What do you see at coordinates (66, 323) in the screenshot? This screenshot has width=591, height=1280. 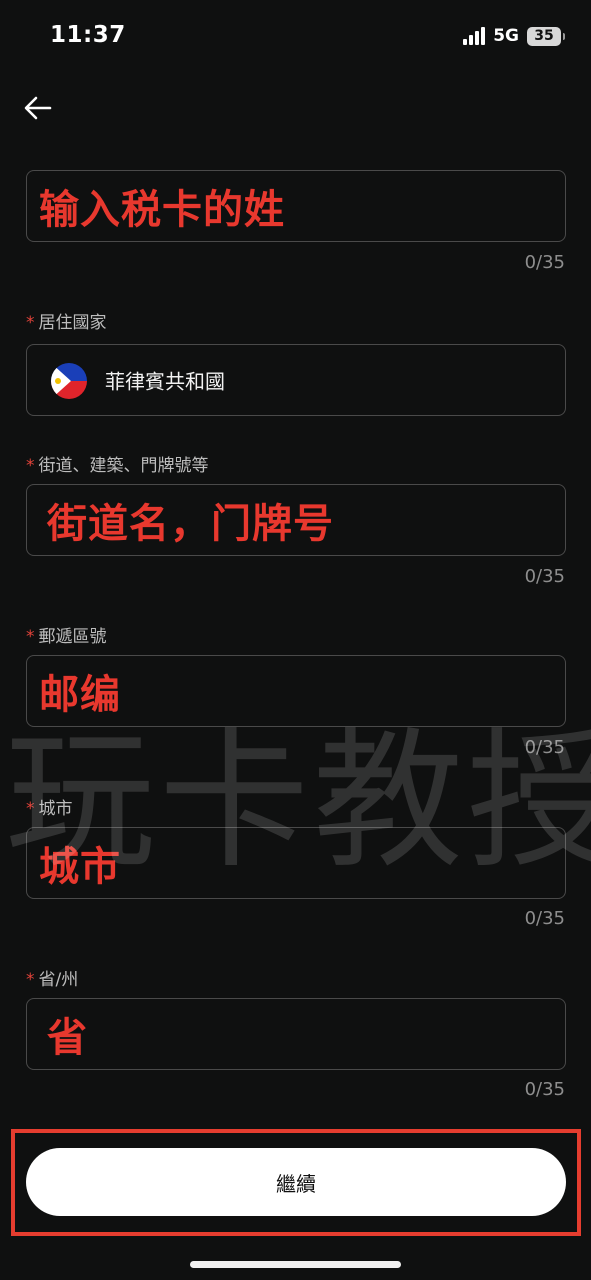 I see `country-label: * 居住國家` at bounding box center [66, 323].